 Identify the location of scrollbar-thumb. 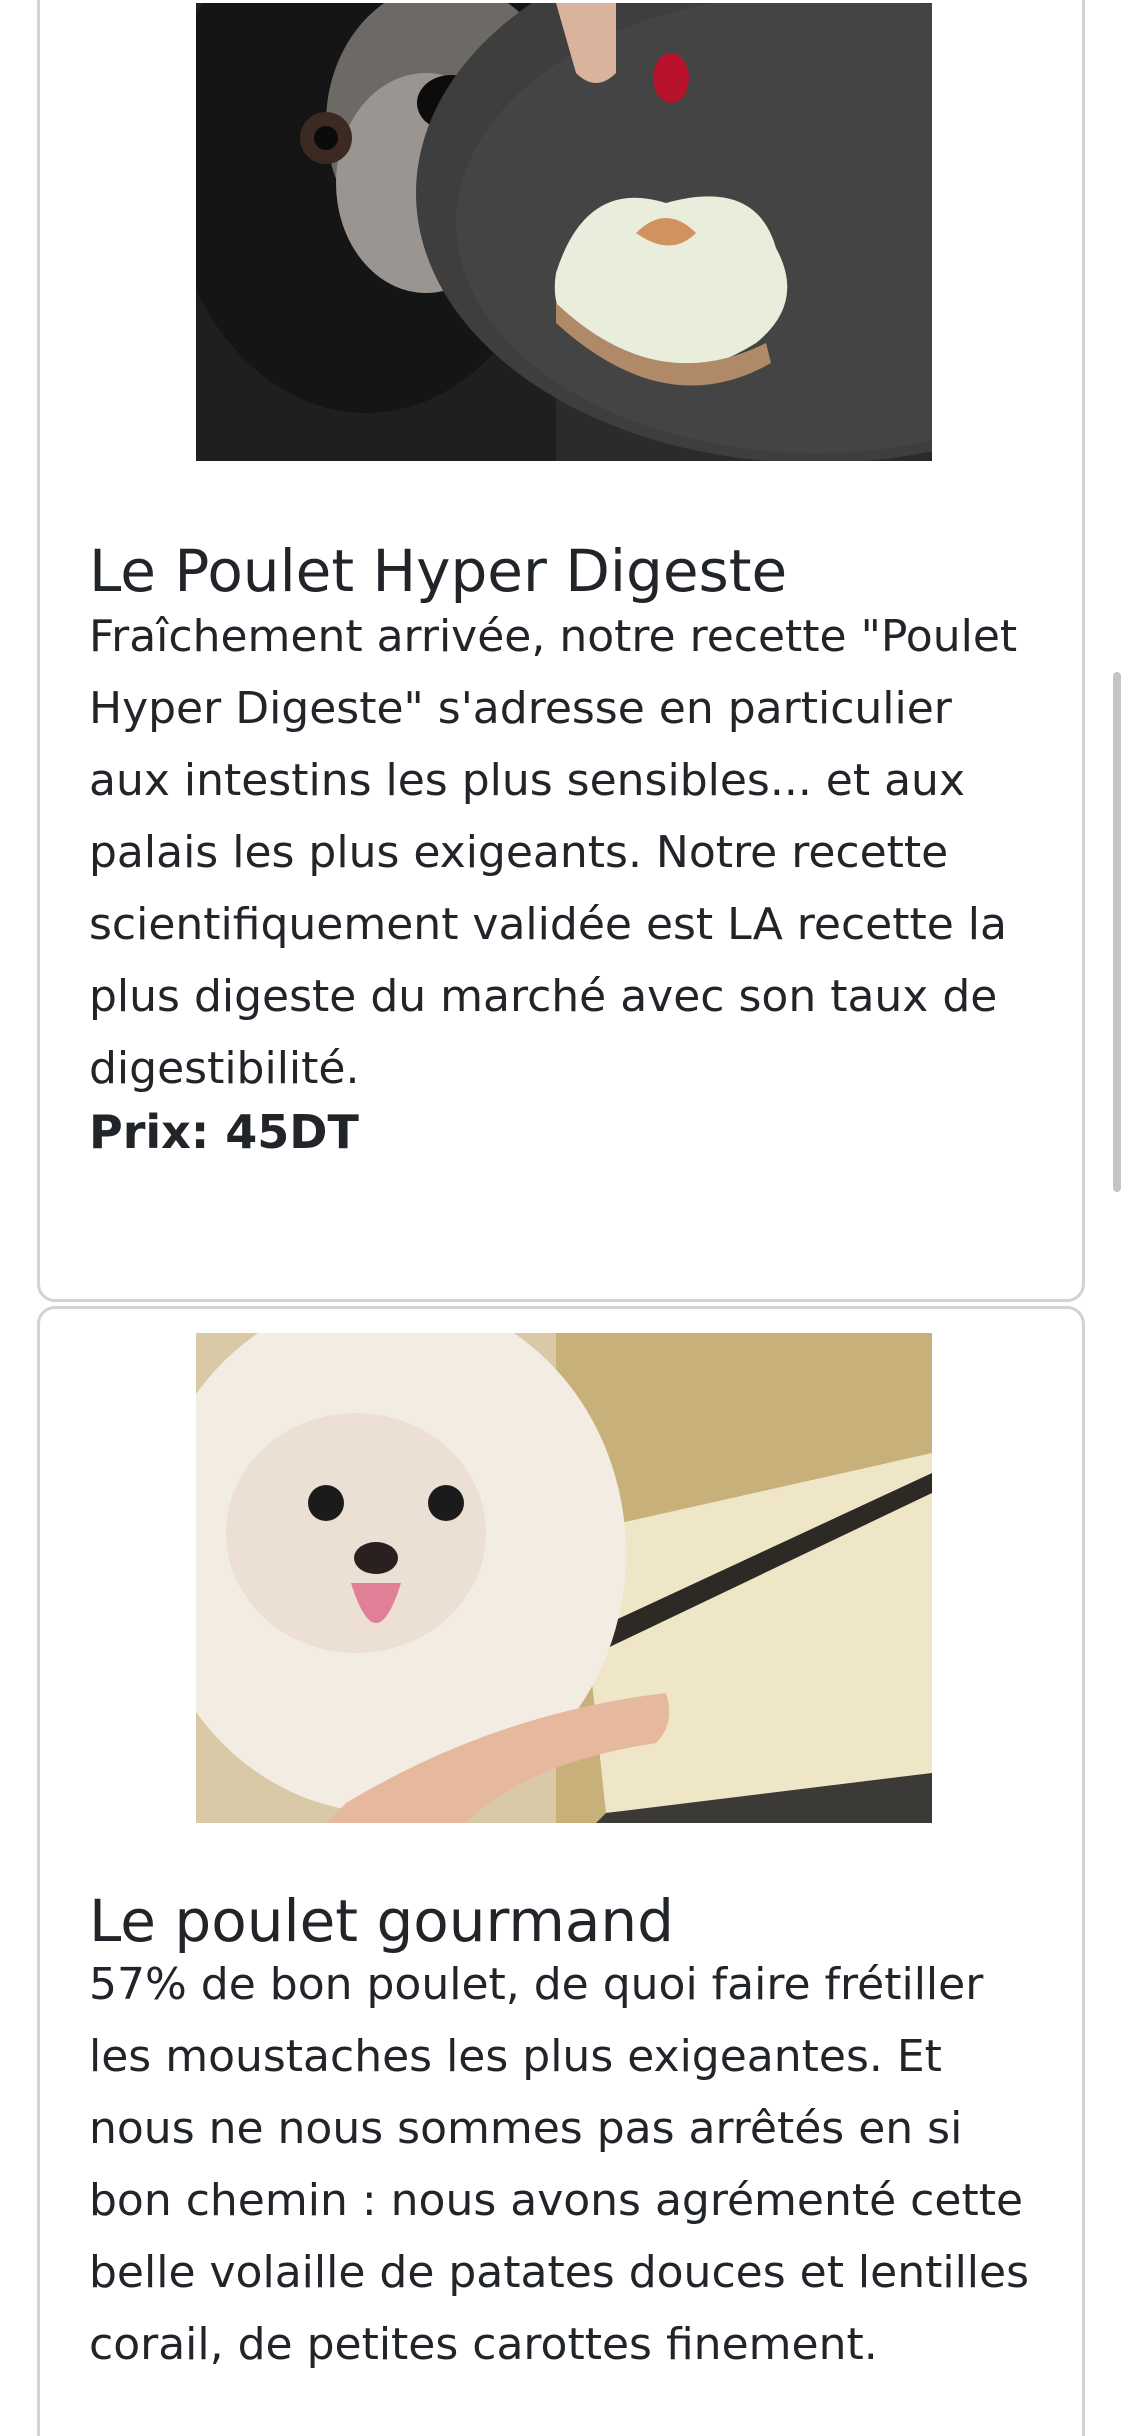
(1117, 932).